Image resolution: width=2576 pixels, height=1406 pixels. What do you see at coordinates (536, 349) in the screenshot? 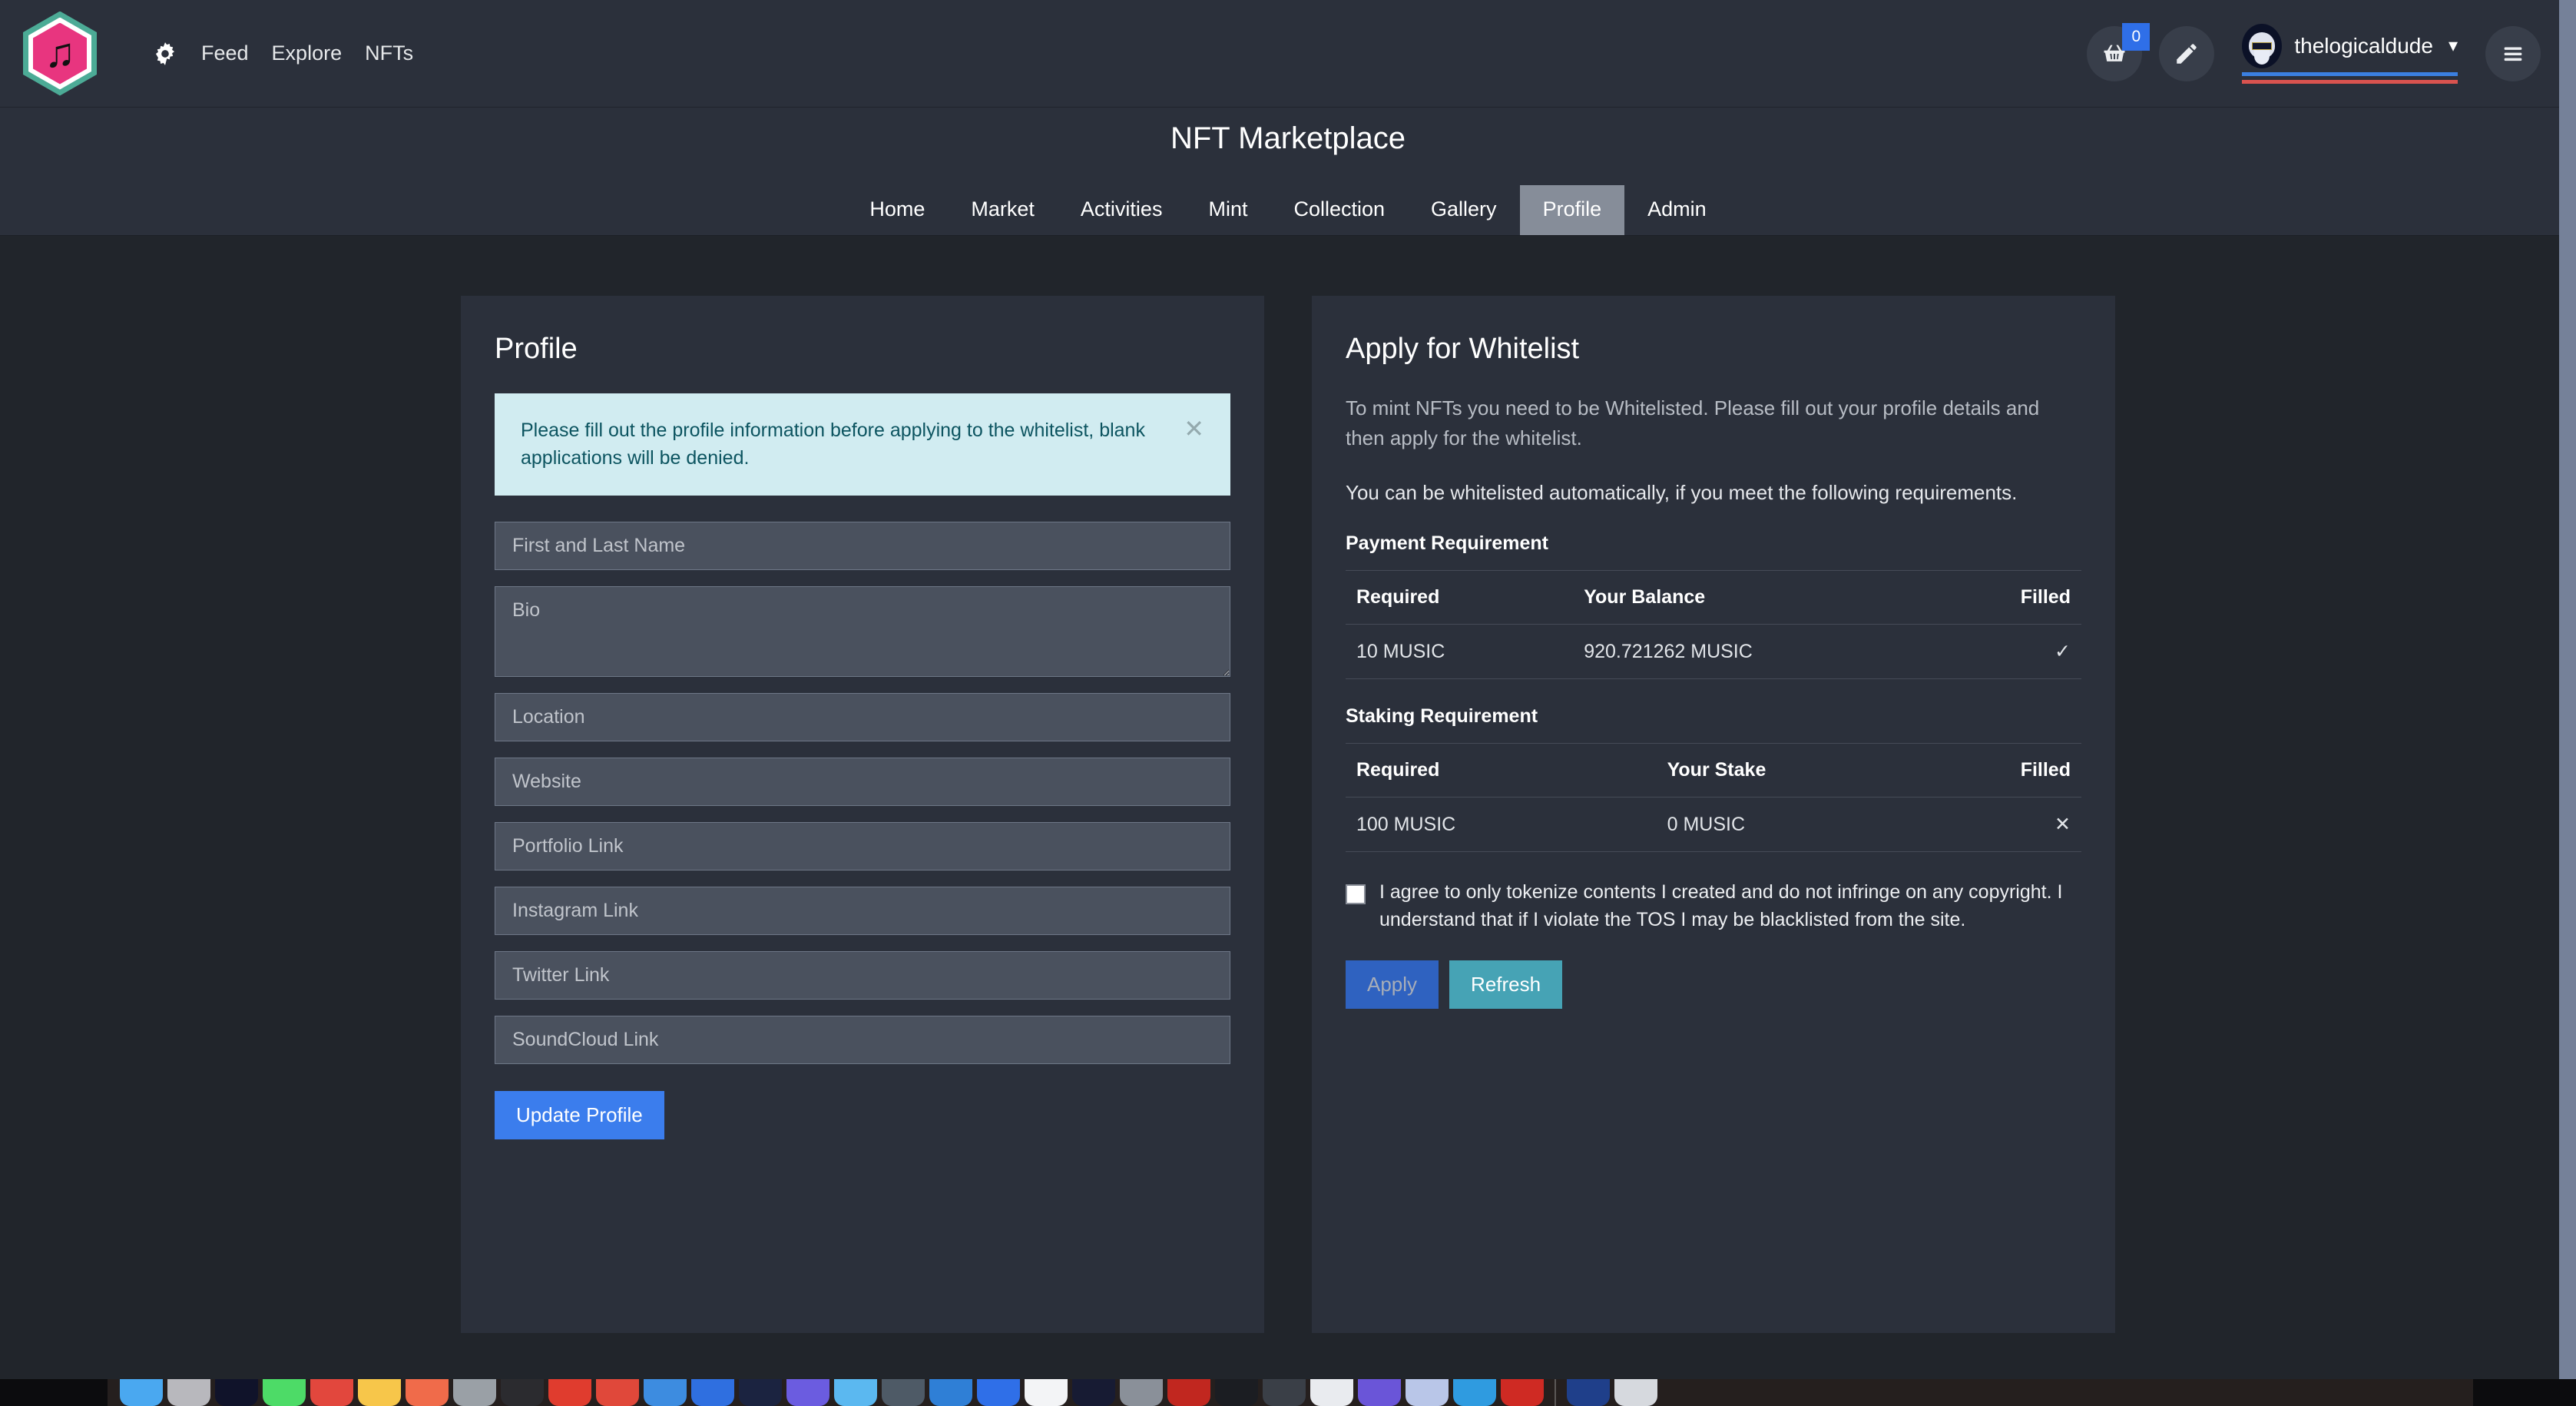
I see `profile-card-heading: Profile` at bounding box center [536, 349].